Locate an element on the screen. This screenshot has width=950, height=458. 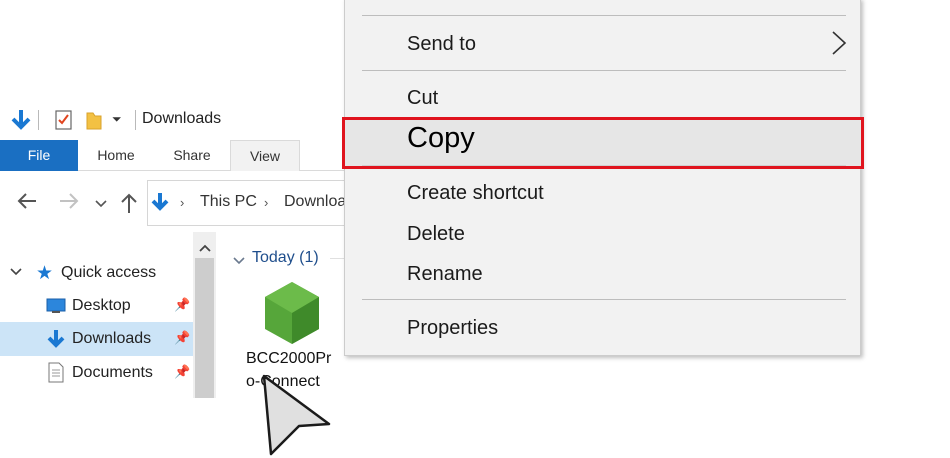
menu-item-rename: Rename is located at coordinates (445, 274).